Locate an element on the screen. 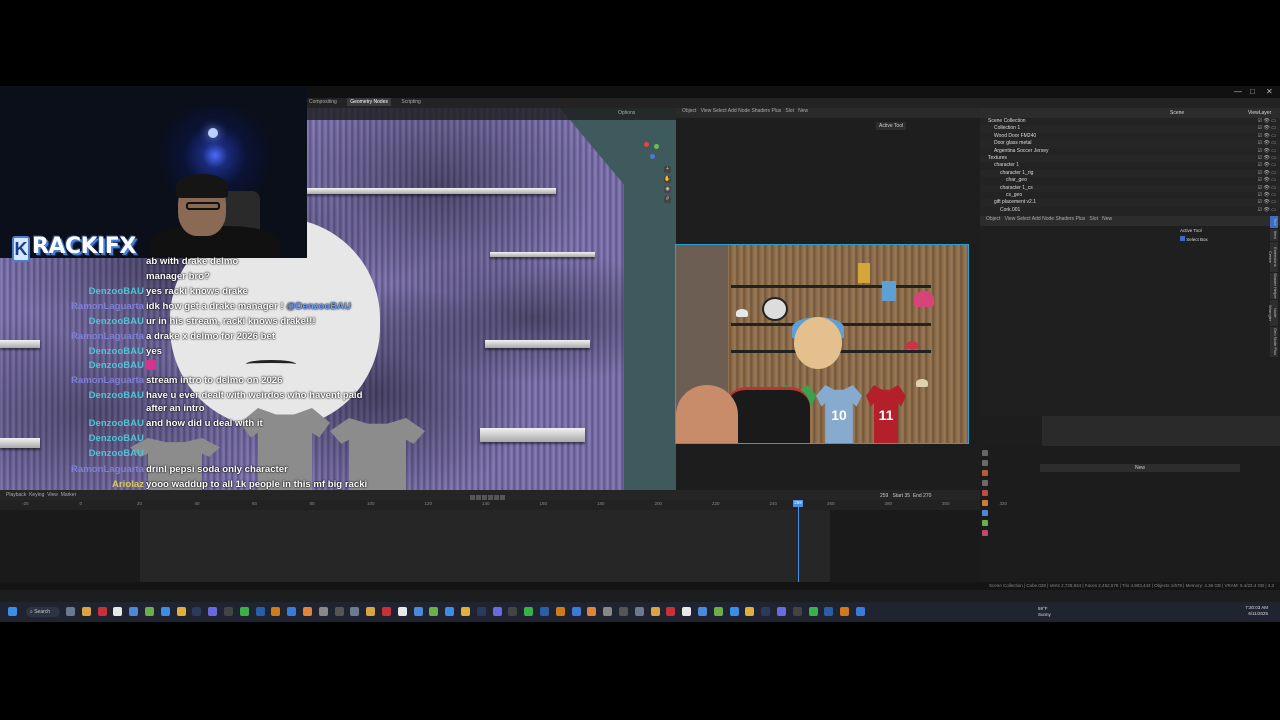 The image size is (1280, 720). outliner-item: Door glass metal ☑ 👁 ▭ is located at coordinates (1130, 144).